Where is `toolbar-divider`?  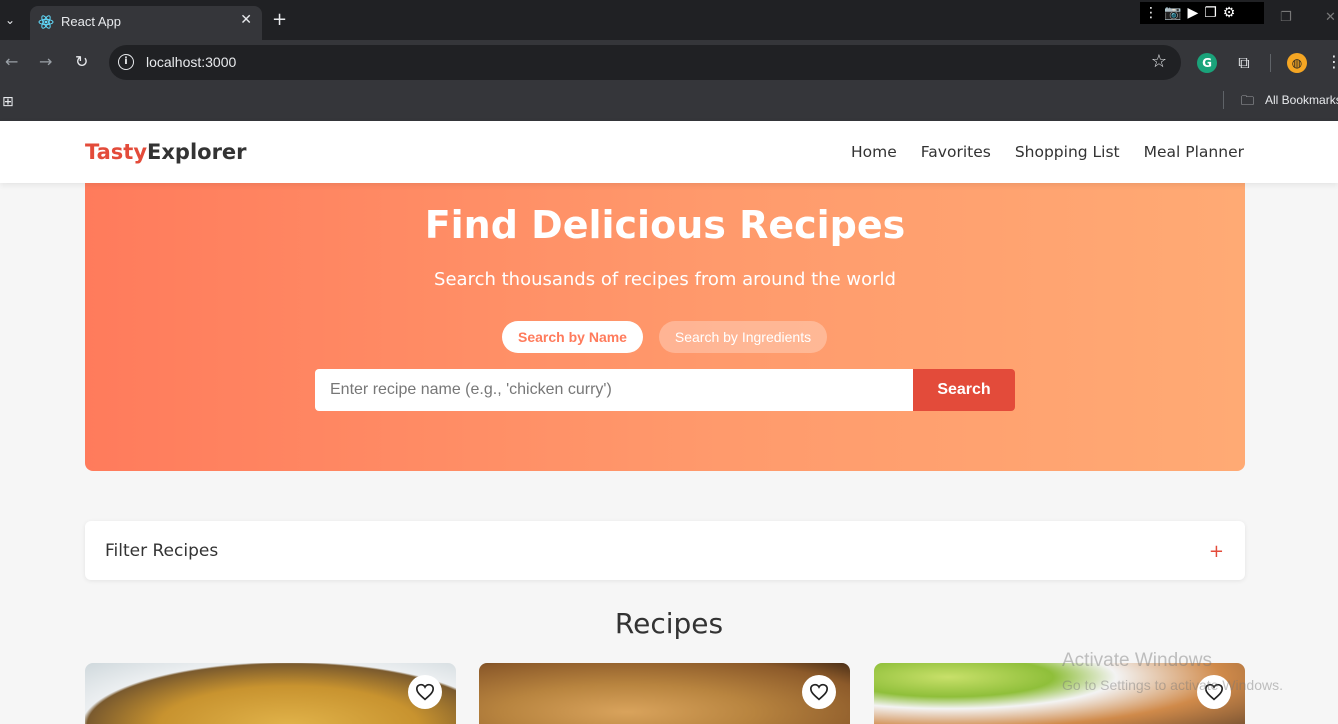 toolbar-divider is located at coordinates (1270, 63).